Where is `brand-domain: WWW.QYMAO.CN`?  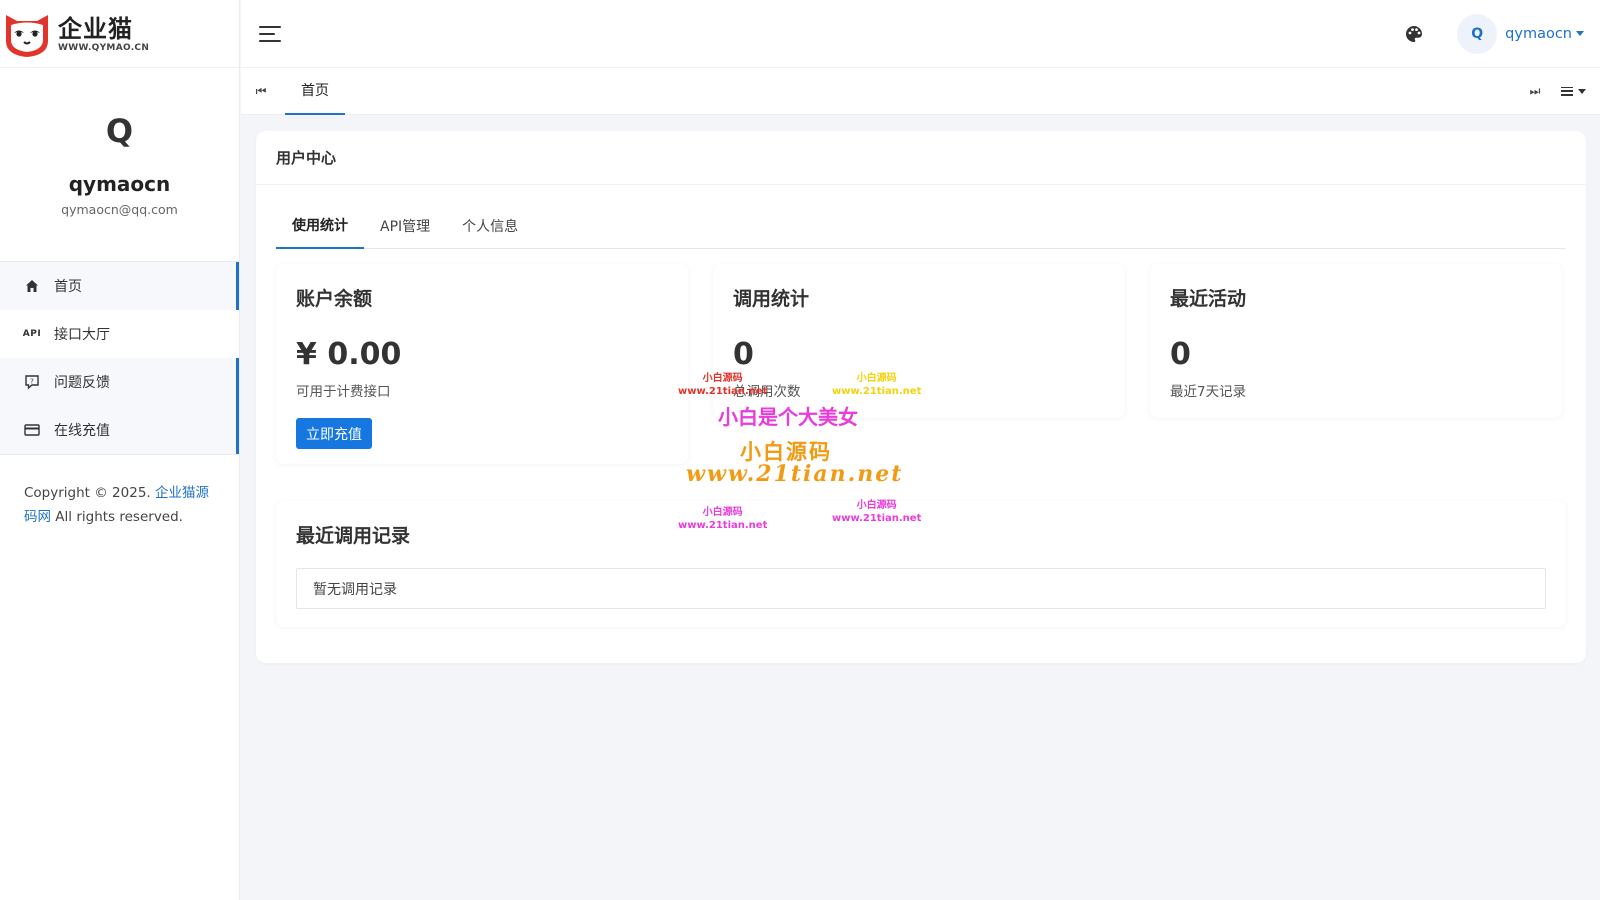
brand-domain: WWW.QYMAO.CN is located at coordinates (104, 47).